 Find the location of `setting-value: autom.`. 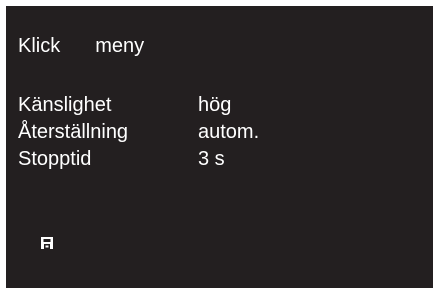

setting-value: autom. is located at coordinates (229, 132).